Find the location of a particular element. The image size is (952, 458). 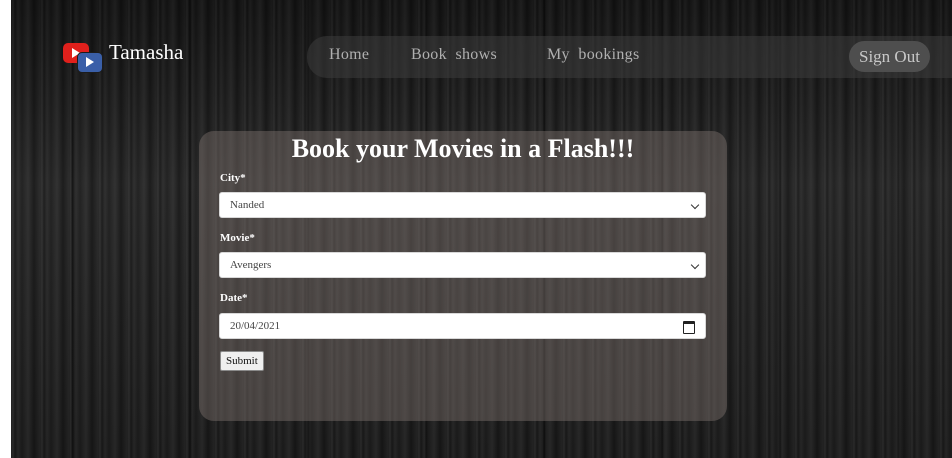

movie-label: Movie* is located at coordinates (237, 238).